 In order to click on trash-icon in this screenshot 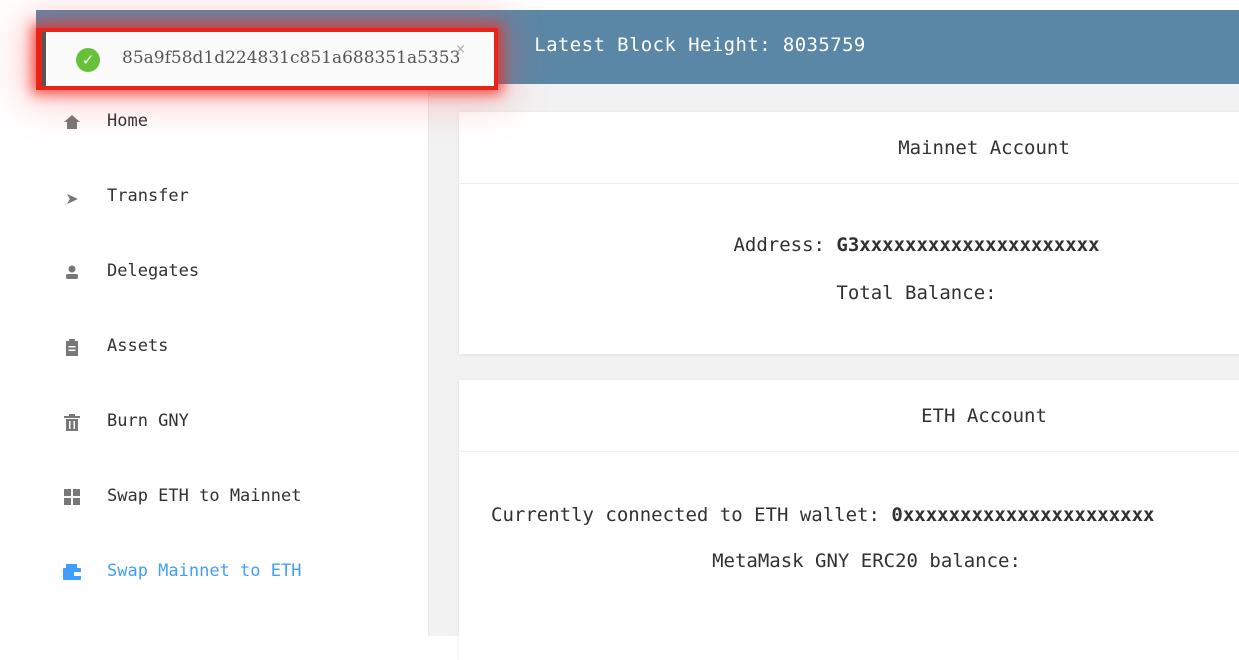, I will do `click(72, 424)`.